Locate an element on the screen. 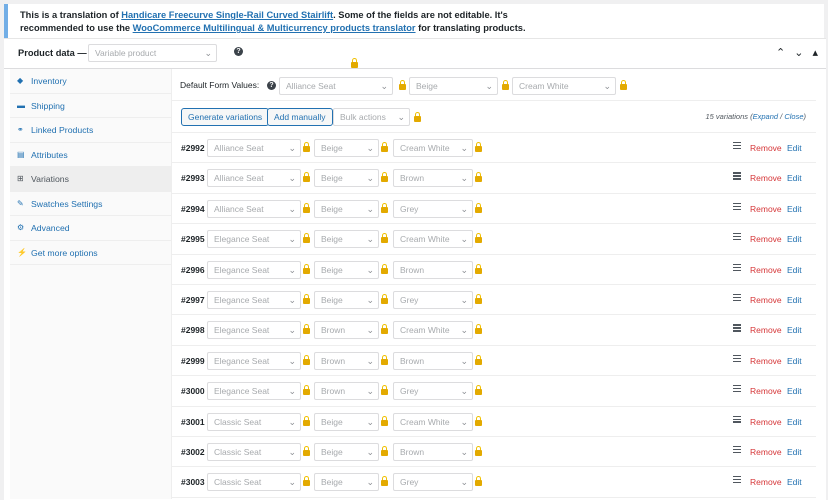  sidebar-tab-variations: ⊞ Variations is located at coordinates (90, 179).